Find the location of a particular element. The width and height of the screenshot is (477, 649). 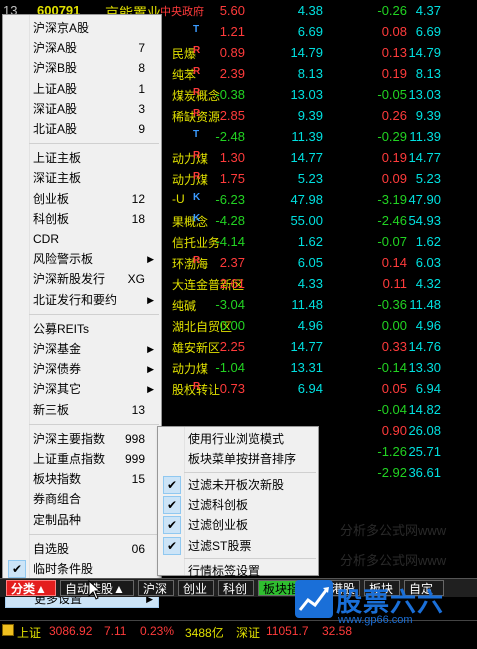

price: 4.33 is located at coordinates (310, 283).